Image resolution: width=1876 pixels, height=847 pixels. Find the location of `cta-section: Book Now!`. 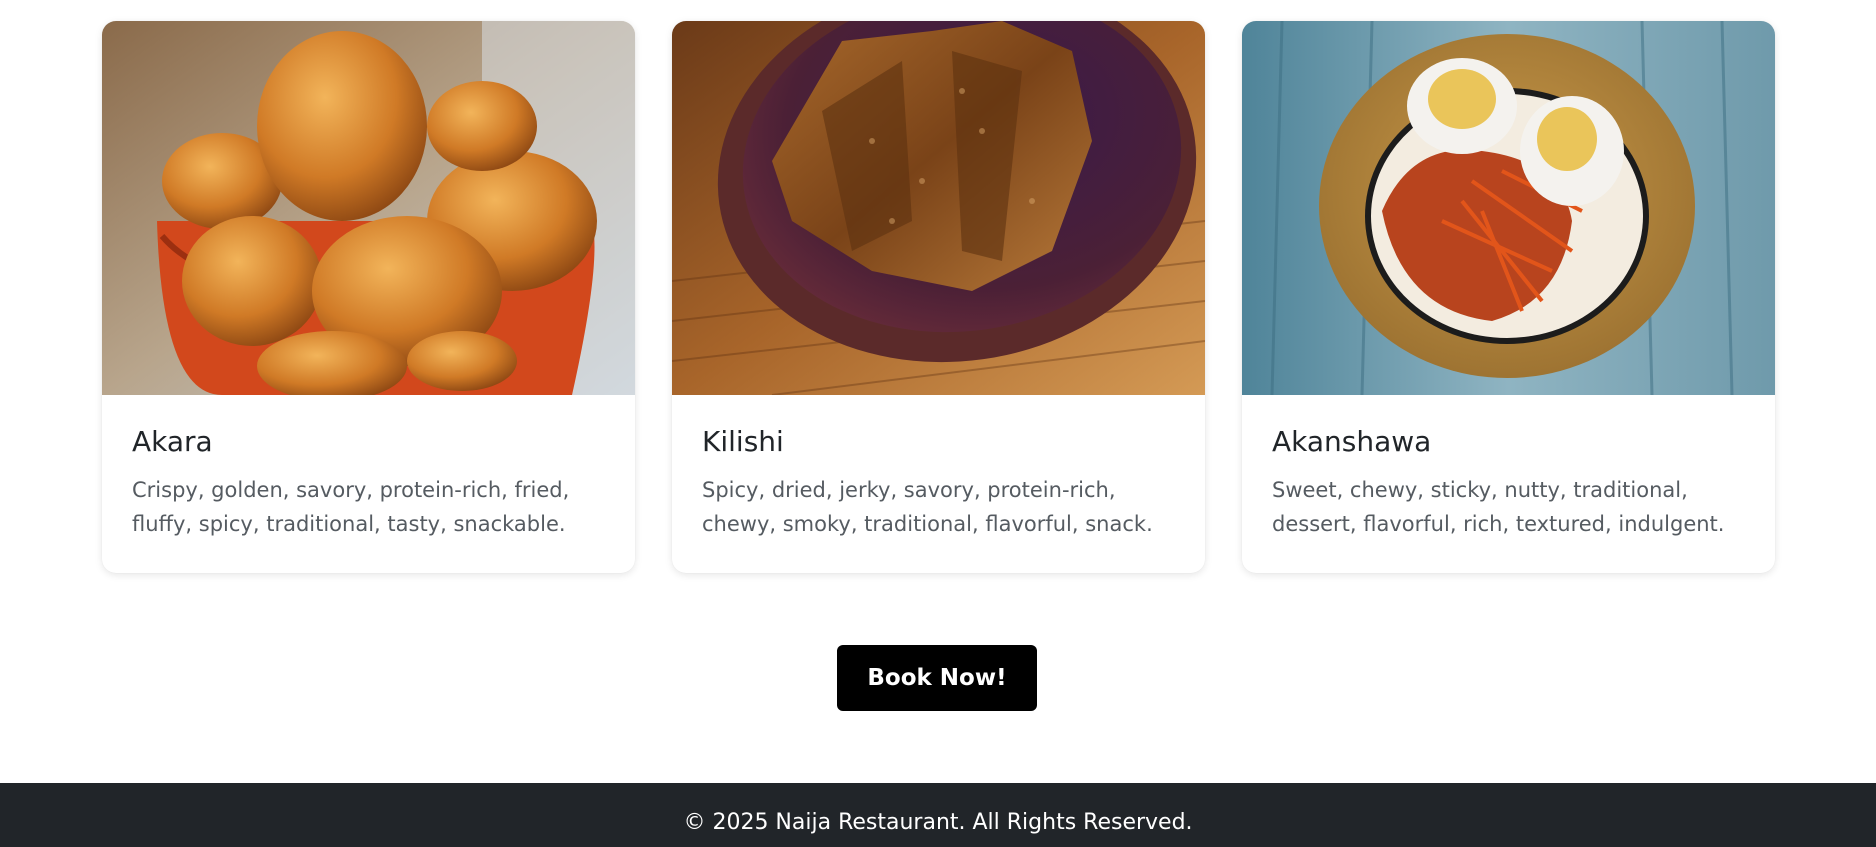

cta-section: Book Now! is located at coordinates (938, 678).